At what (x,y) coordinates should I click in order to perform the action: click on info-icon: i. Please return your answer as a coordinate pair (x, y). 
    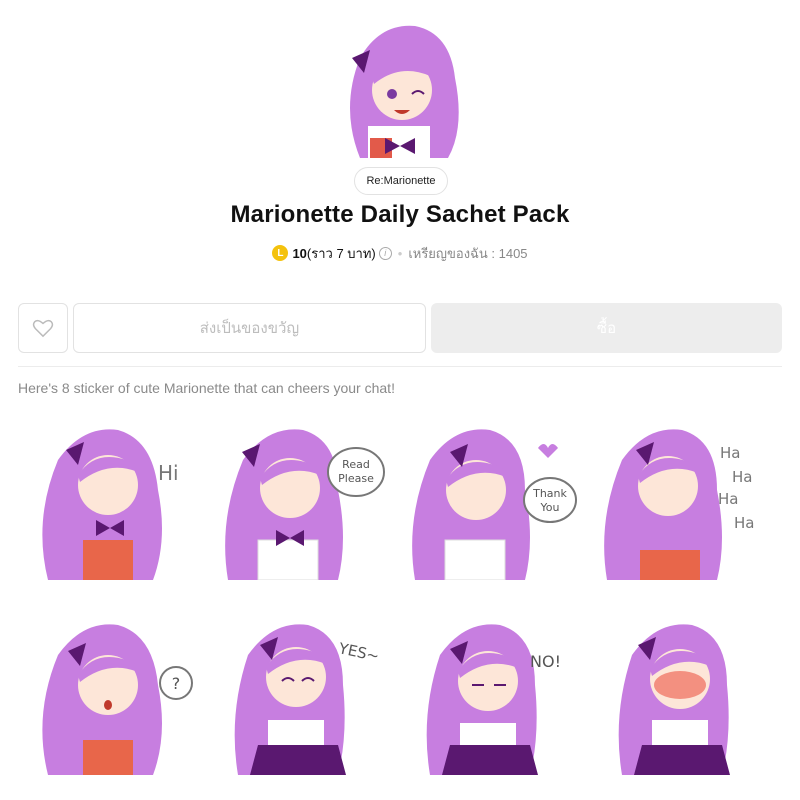
    Looking at the image, I should click on (385, 253).